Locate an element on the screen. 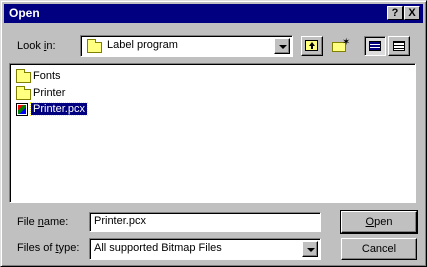 The width and height of the screenshot is (427, 267). details-view-icon is located at coordinates (399, 46).